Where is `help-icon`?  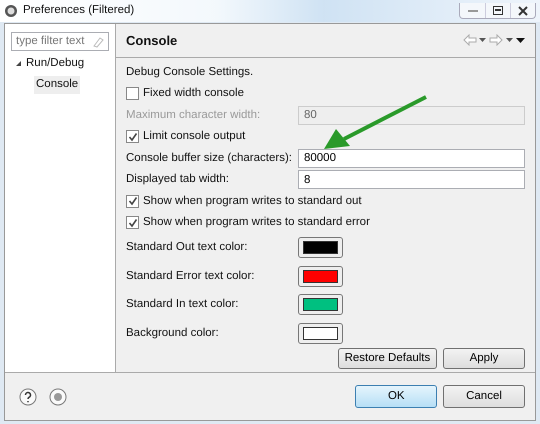 help-icon is located at coordinates (28, 397).